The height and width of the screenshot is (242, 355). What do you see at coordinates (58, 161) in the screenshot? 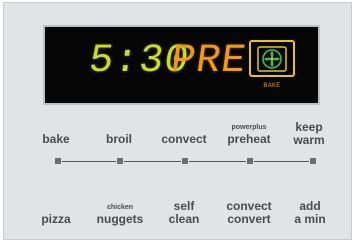
I see `bake-indicator-dot` at bounding box center [58, 161].